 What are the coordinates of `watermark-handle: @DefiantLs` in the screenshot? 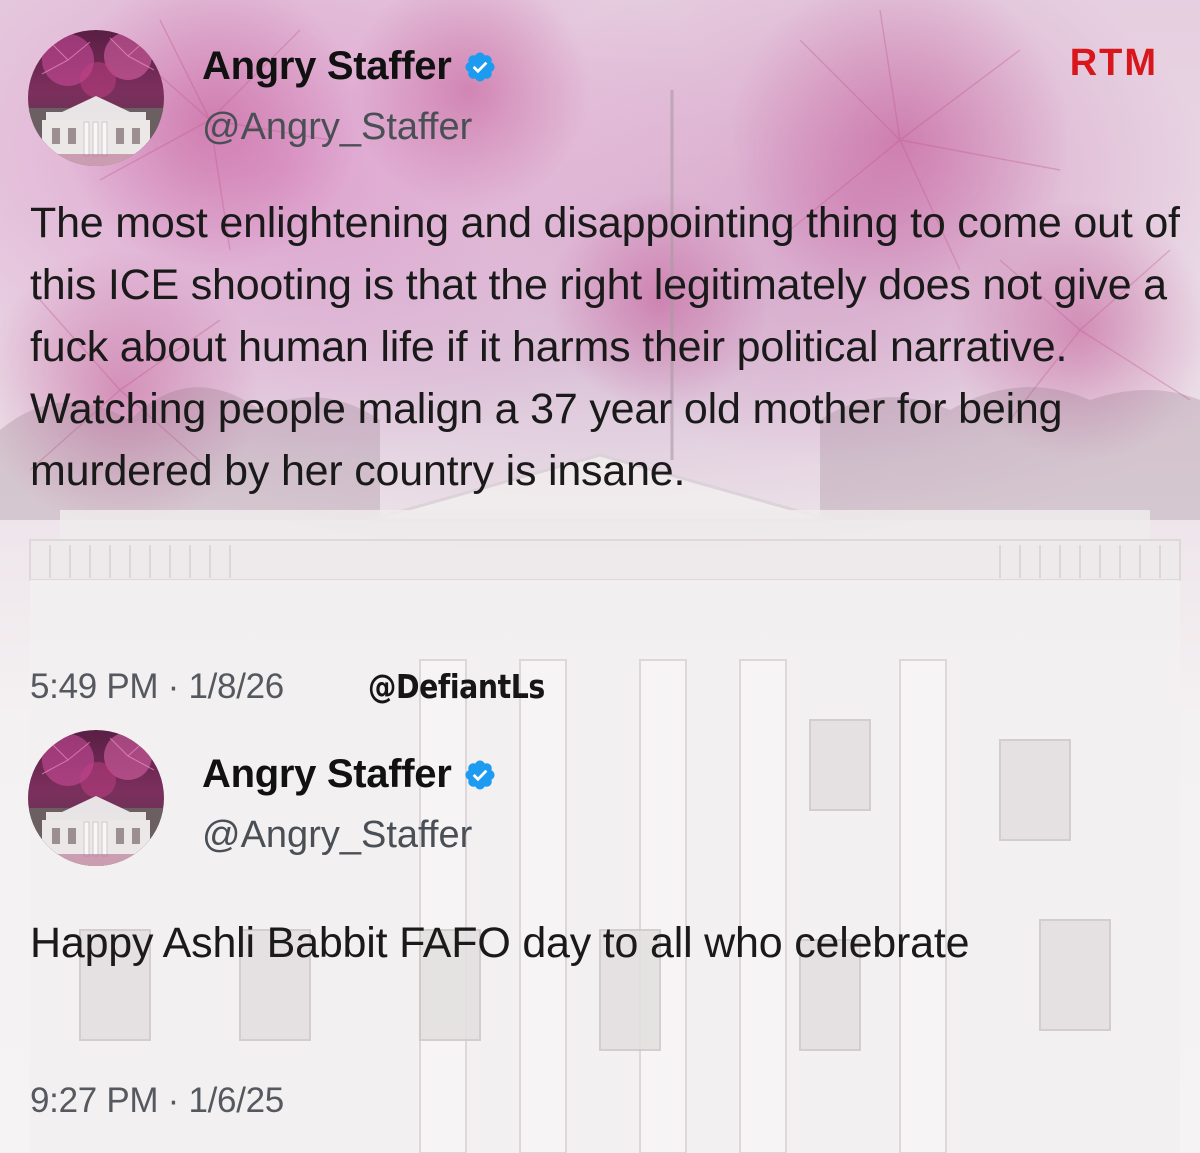 It's located at (456, 686).